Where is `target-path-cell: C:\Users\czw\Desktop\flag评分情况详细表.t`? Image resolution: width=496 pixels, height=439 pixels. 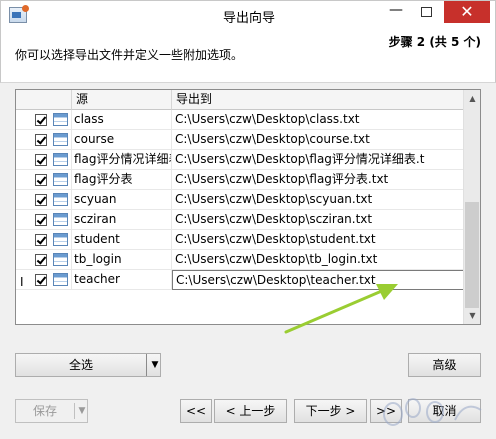
target-path-cell: C:\Users\czw\Desktop\flag评分情况详细表.t is located at coordinates (318, 160).